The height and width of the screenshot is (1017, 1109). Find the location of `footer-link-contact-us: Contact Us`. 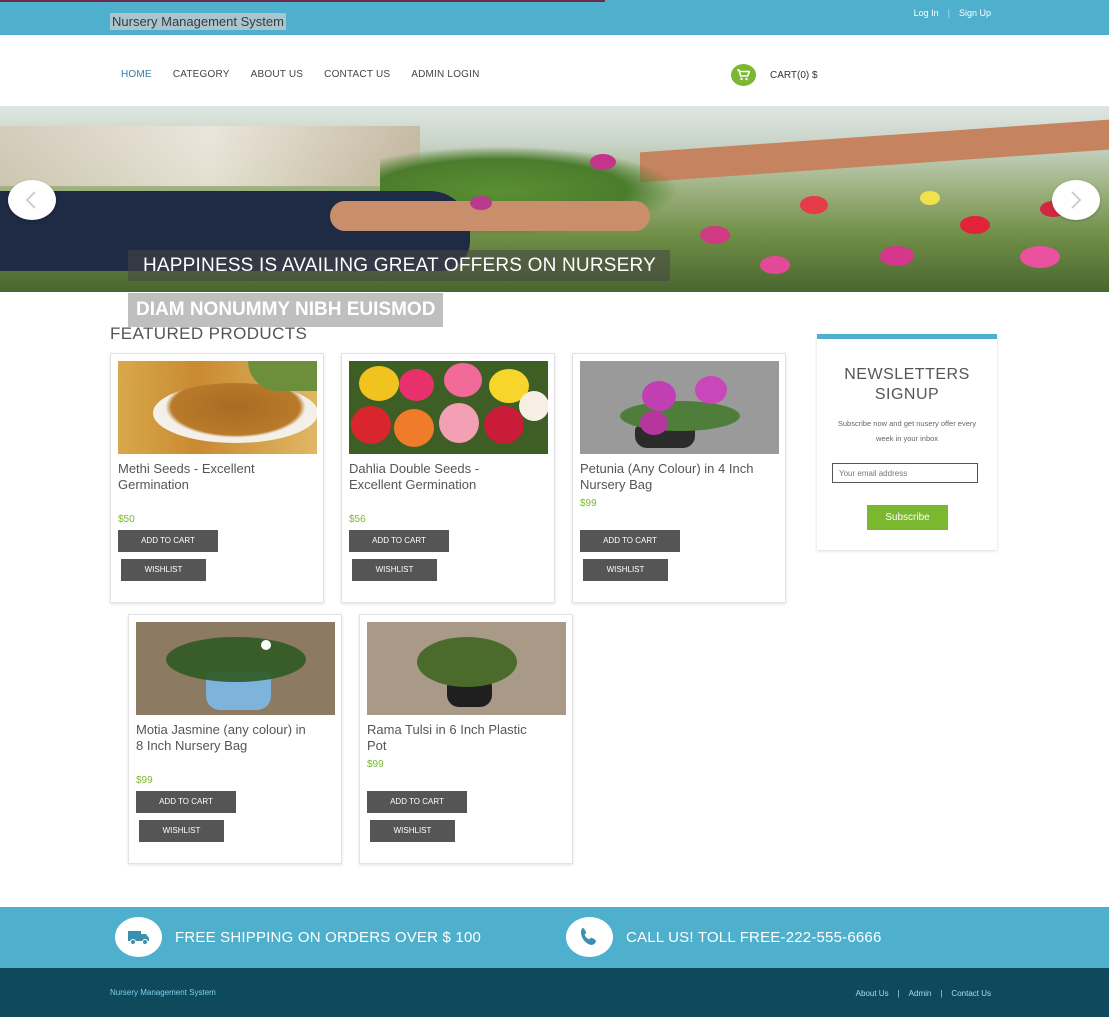

footer-link-contact-us: Contact Us is located at coordinates (971, 993).